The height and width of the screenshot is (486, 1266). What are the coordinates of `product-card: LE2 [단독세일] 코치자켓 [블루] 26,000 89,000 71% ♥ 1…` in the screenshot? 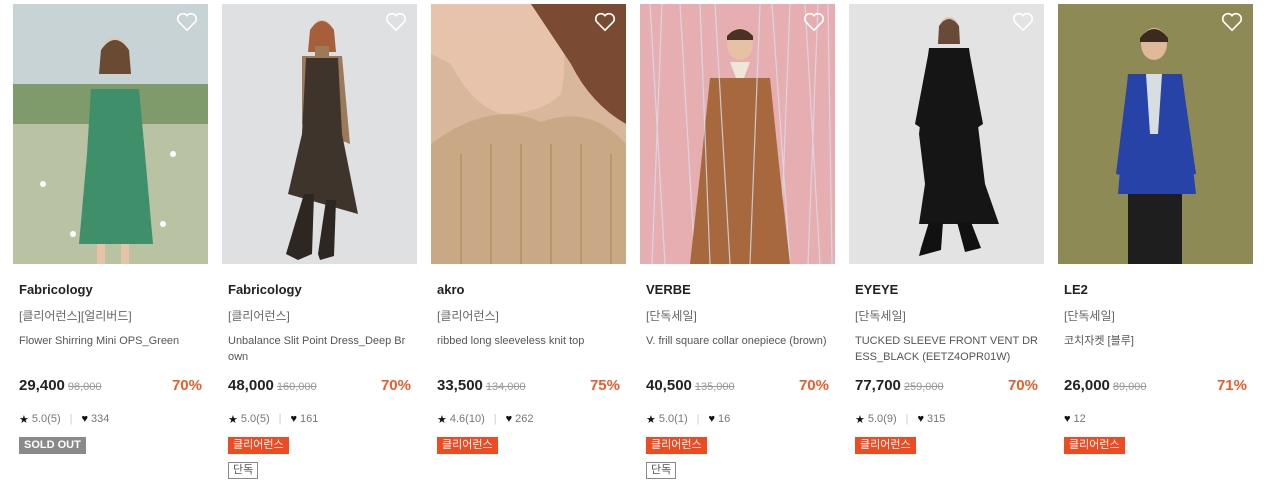 It's located at (1155, 229).